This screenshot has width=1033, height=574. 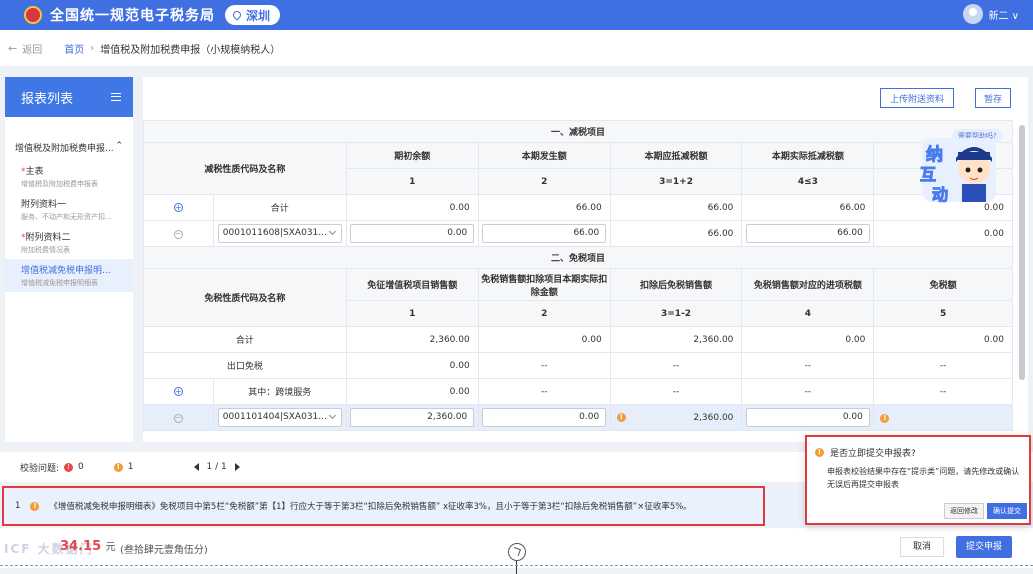 I want to click on dialog-question: ! 是否立即提交申报表?, so click(x=865, y=452).